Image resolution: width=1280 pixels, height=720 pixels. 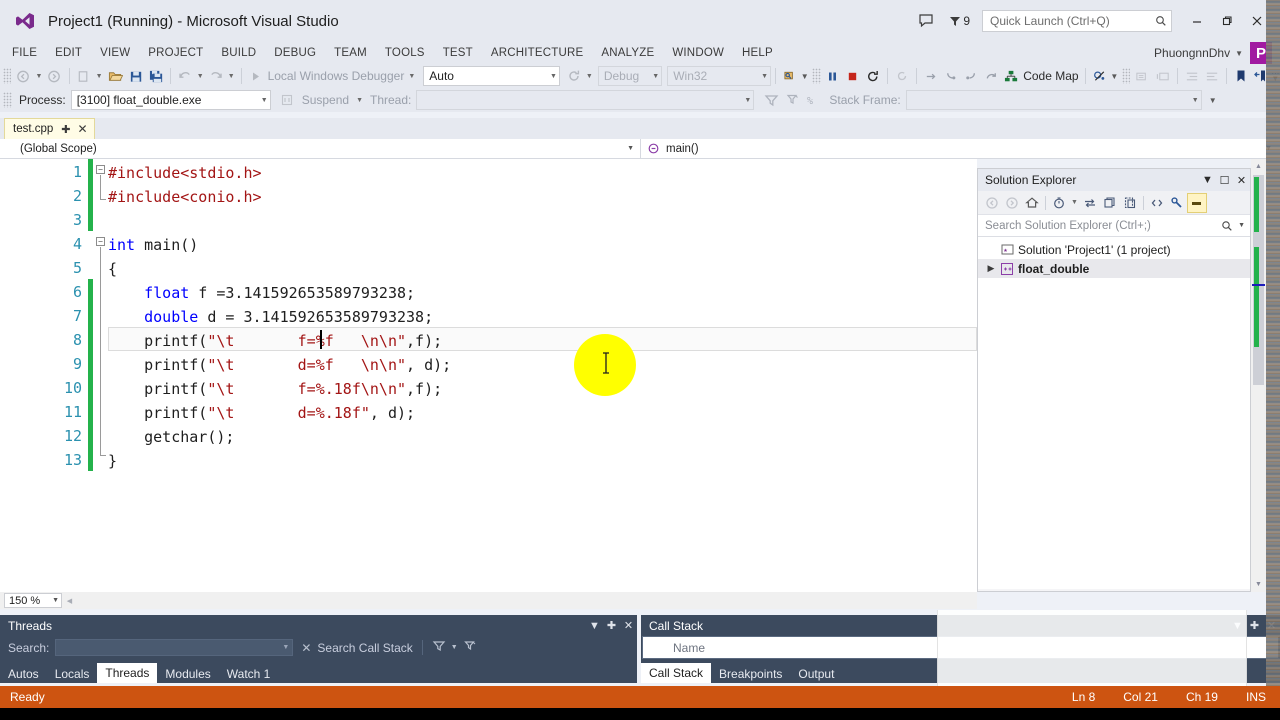 What do you see at coordinates (1114, 249) in the screenshot?
I see `tree-item-solution: ★ Solution 'Project1' (1 project)` at bounding box center [1114, 249].